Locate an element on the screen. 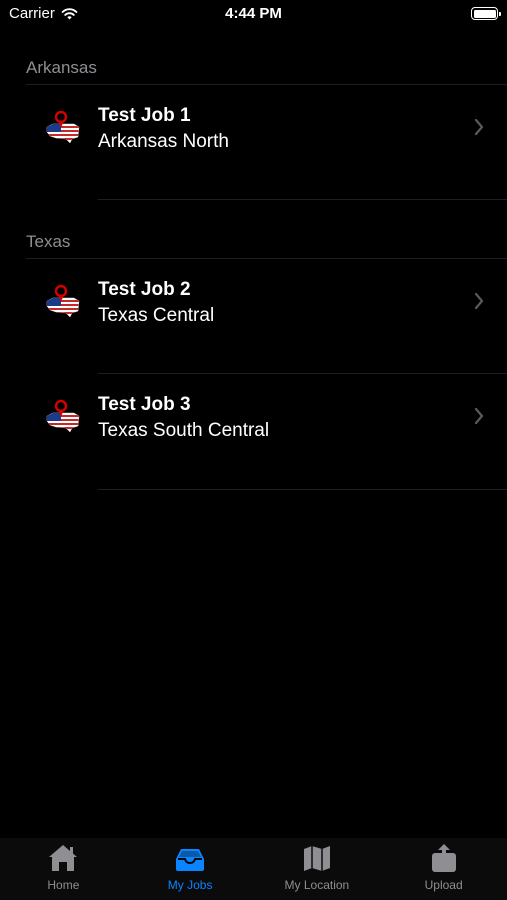 This screenshot has height=900, width=507. tab-my-jobs: My Jobs is located at coordinates (190, 869).